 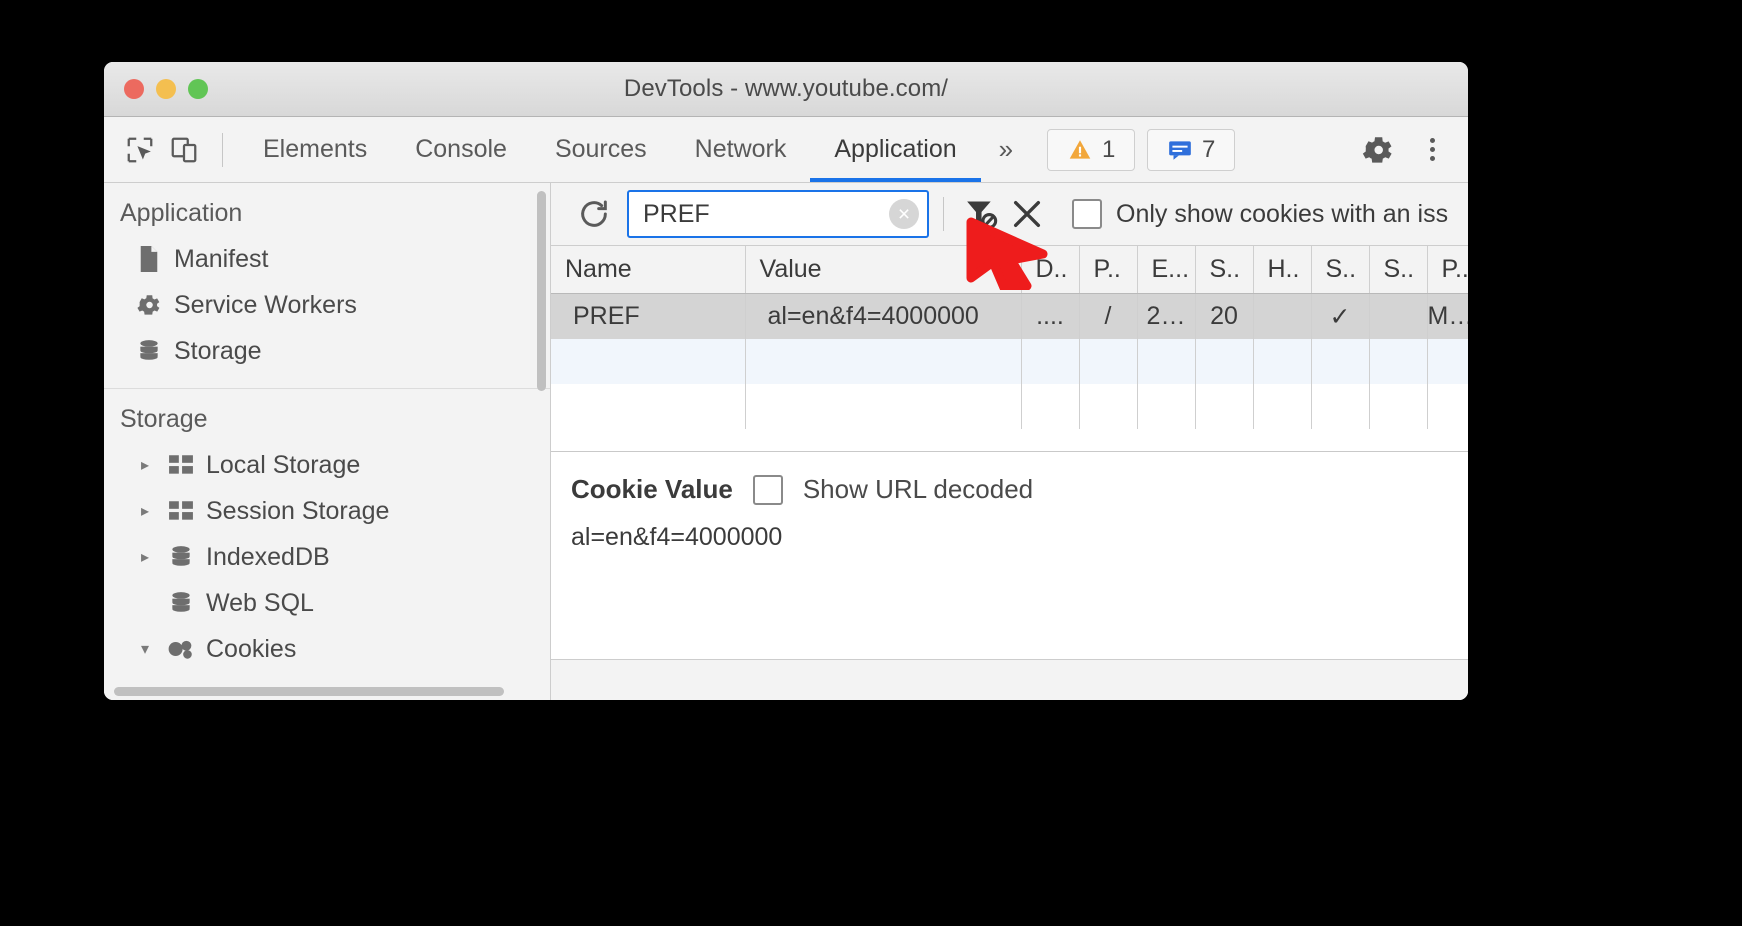 I want to click on traffic-lights, so click(x=166, y=89).